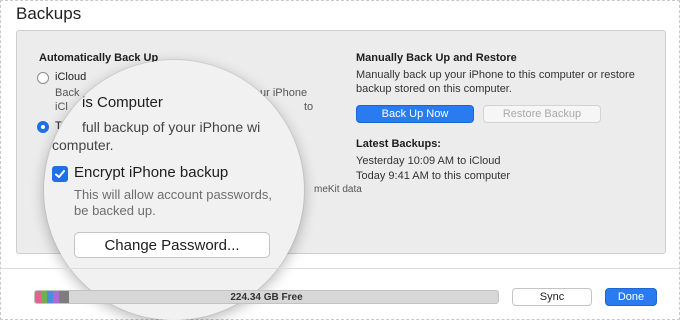 The width and height of the screenshot is (680, 320). What do you see at coordinates (542, 114) in the screenshot?
I see `restore-backup-button: Restore Backup` at bounding box center [542, 114].